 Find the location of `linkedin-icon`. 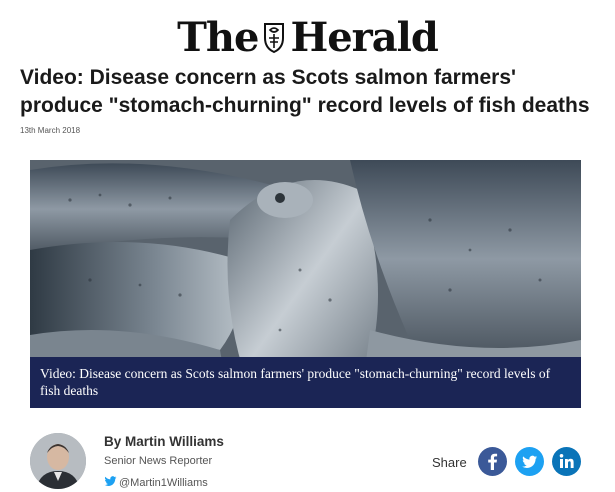

linkedin-icon is located at coordinates (566, 461).